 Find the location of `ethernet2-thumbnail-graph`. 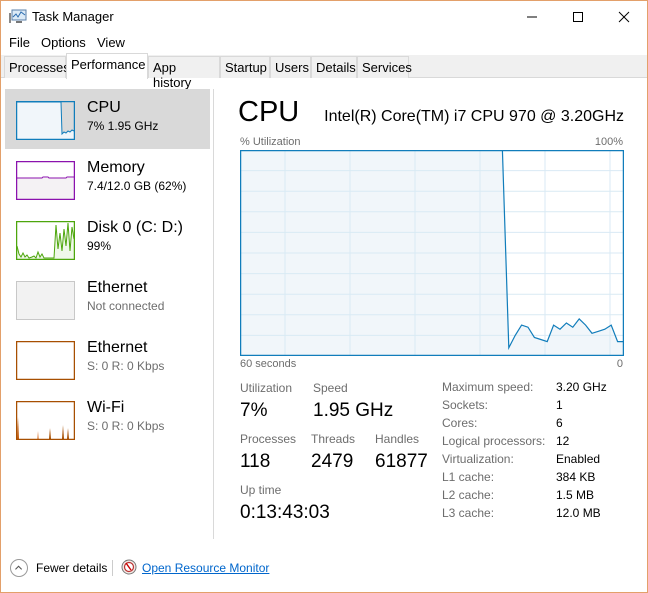

ethernet2-thumbnail-graph is located at coordinates (45, 360).